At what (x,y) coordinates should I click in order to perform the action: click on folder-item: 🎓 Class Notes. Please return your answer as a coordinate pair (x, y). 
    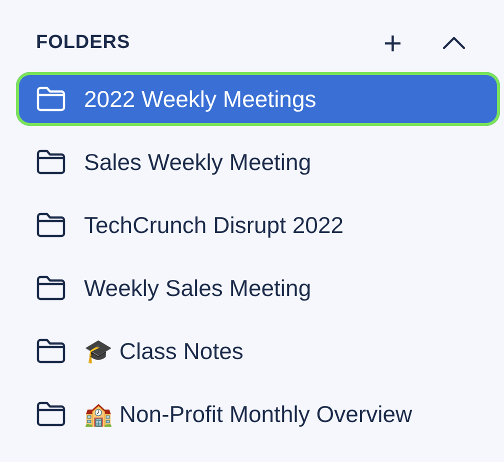
    Looking at the image, I should click on (258, 351).